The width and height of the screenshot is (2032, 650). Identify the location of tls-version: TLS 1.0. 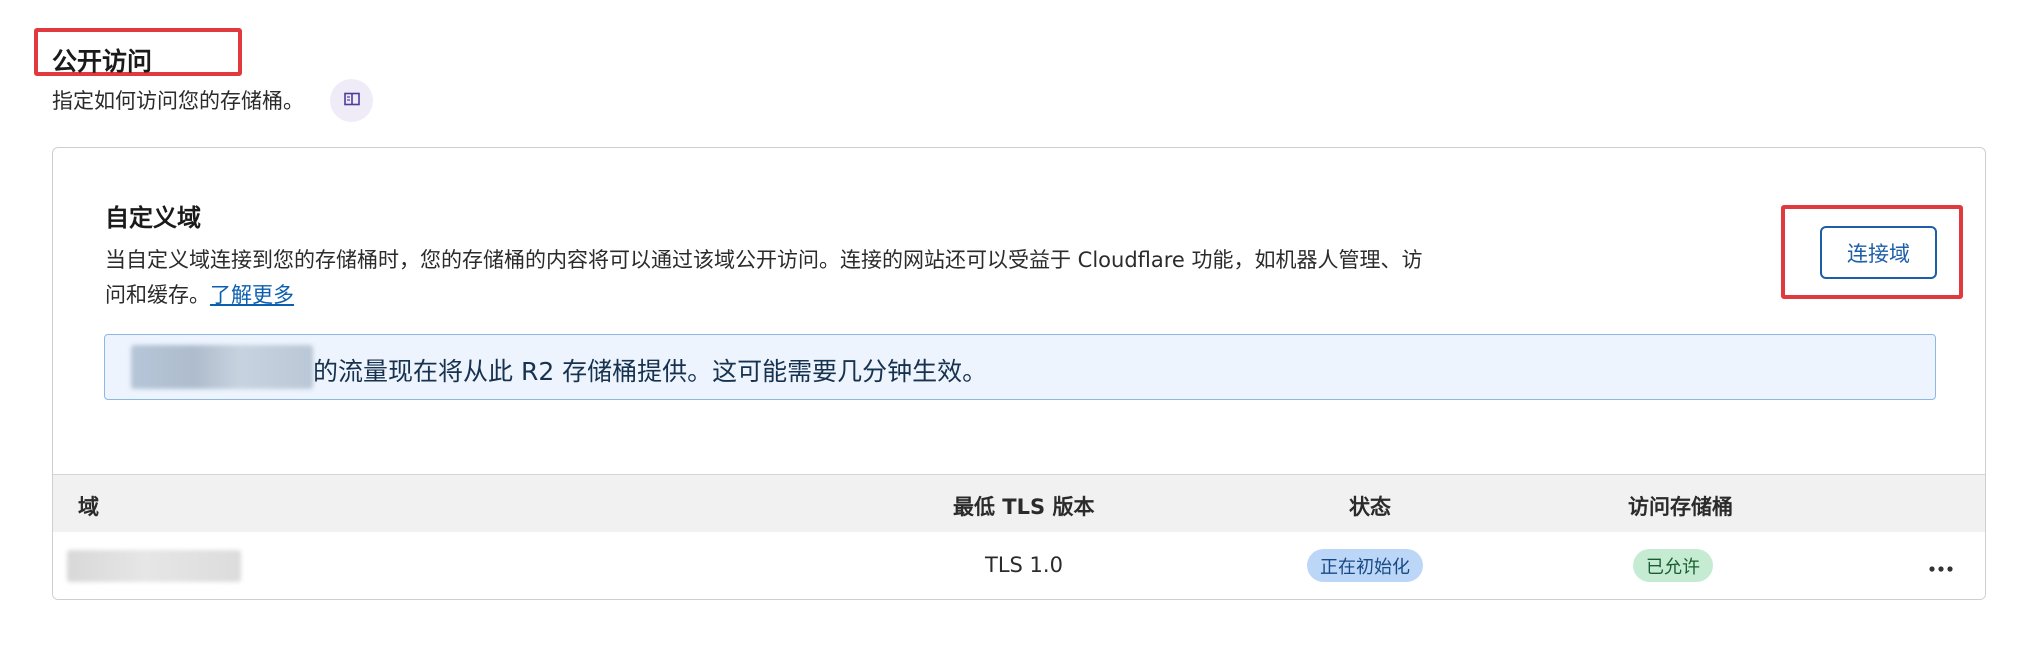
(1024, 565).